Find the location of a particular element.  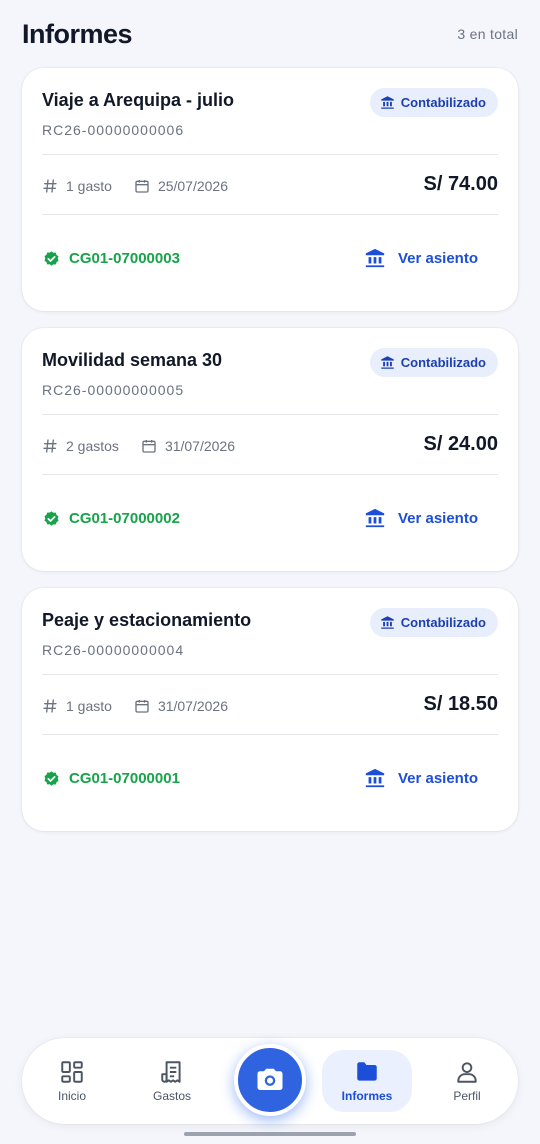

report-title: Viaje a Arequipa - julio is located at coordinates (138, 100).